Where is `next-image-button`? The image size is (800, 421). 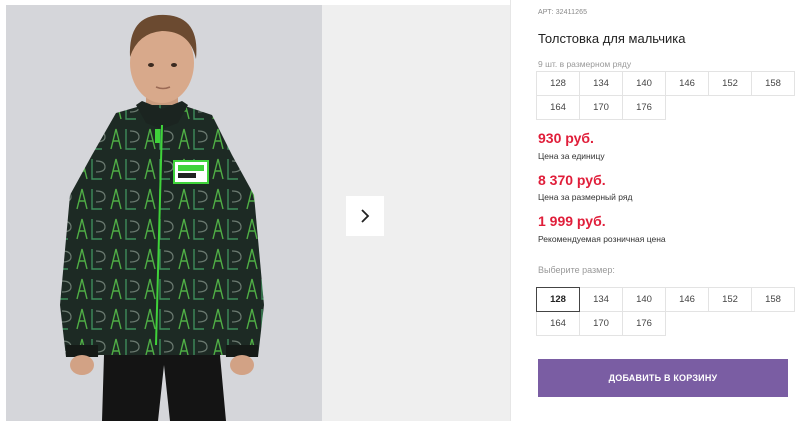 next-image-button is located at coordinates (365, 216).